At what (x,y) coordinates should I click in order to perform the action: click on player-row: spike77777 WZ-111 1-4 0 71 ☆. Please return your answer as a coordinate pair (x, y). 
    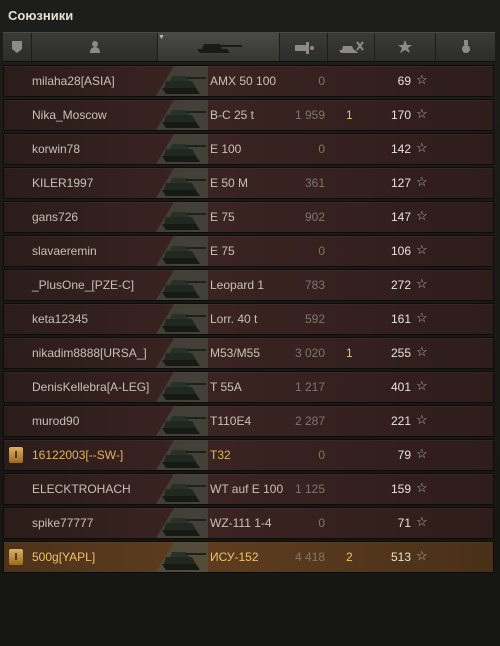
    Looking at the image, I should click on (248, 523).